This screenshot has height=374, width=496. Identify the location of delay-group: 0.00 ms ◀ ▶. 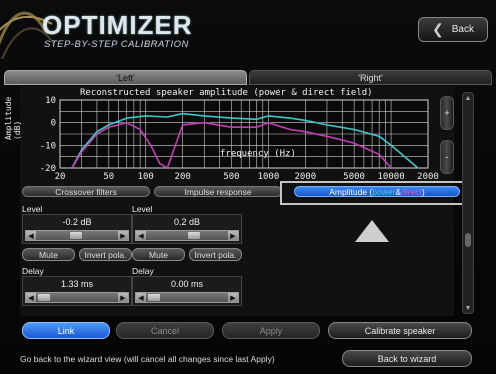
(187, 291).